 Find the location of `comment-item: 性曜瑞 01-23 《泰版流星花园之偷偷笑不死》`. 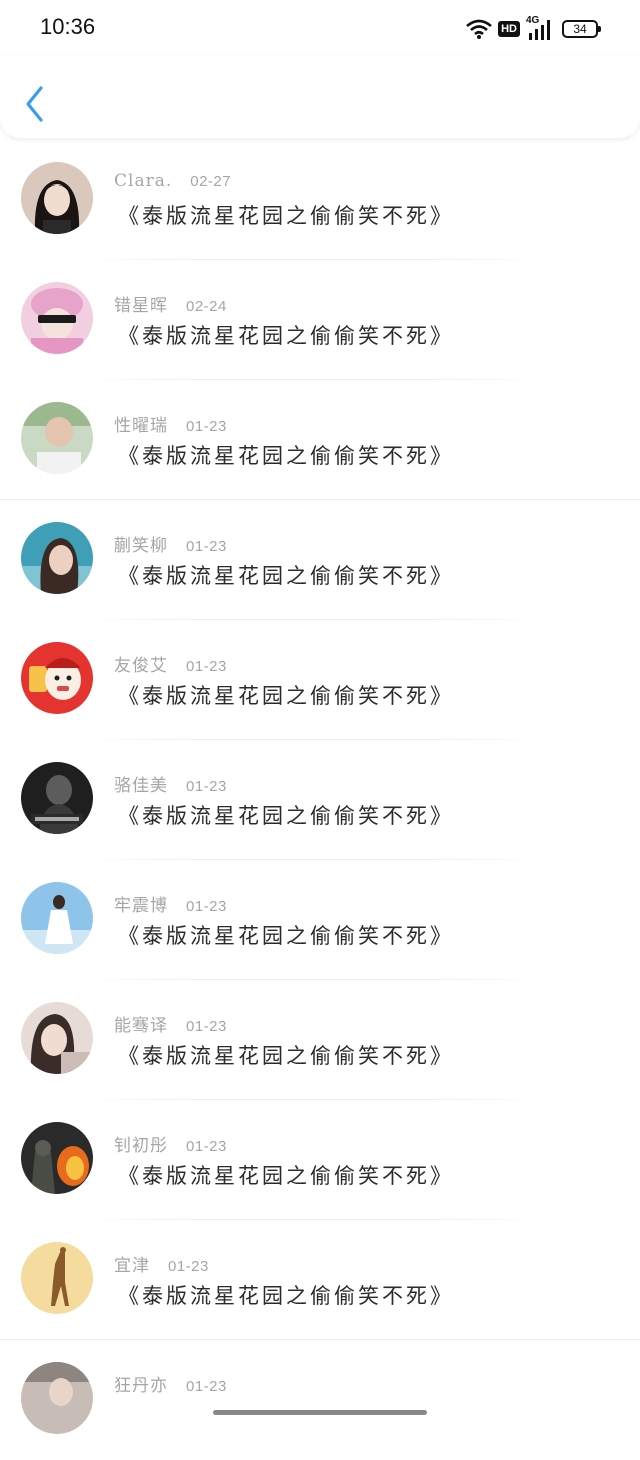

comment-item: 性曜瑞 01-23 《泰版流星花园之偷偷笑不死》 is located at coordinates (320, 440).